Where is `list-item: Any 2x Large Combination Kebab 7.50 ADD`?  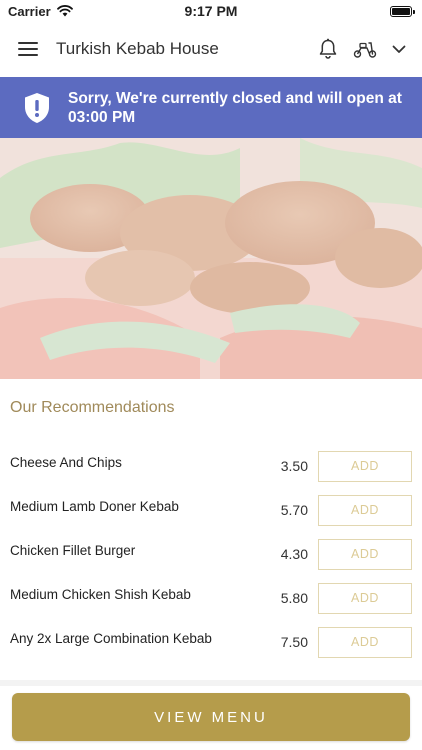 list-item: Any 2x Large Combination Kebab 7.50 ADD is located at coordinates (211, 642).